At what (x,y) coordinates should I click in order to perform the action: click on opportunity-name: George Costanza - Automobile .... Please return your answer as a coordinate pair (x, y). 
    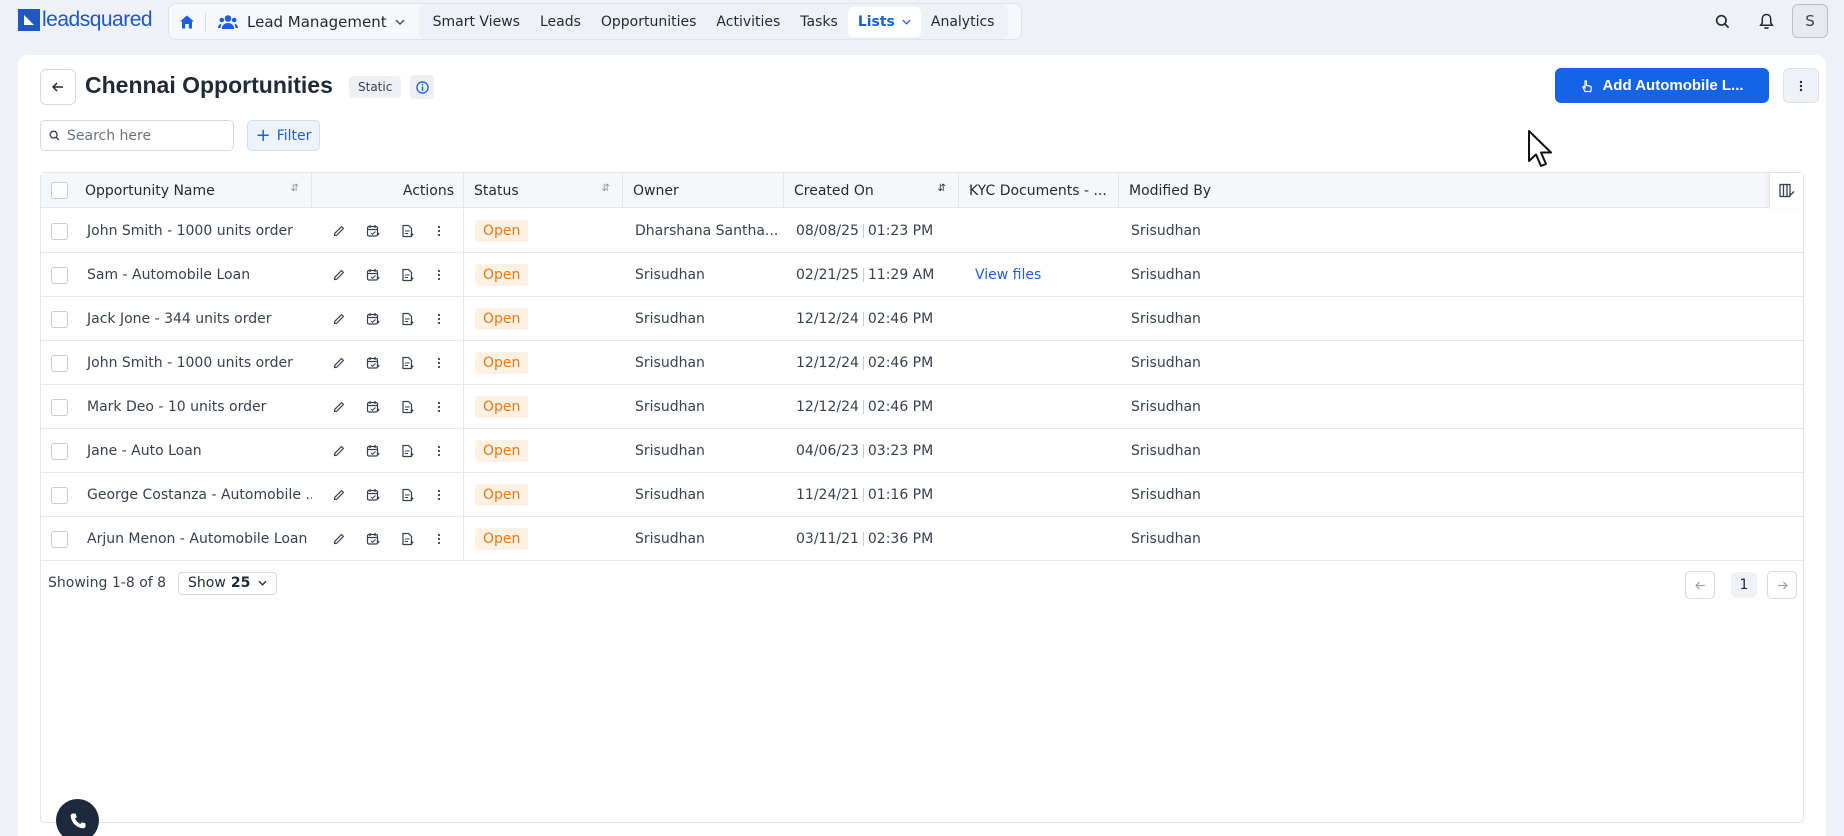
    Looking at the image, I should click on (194, 495).